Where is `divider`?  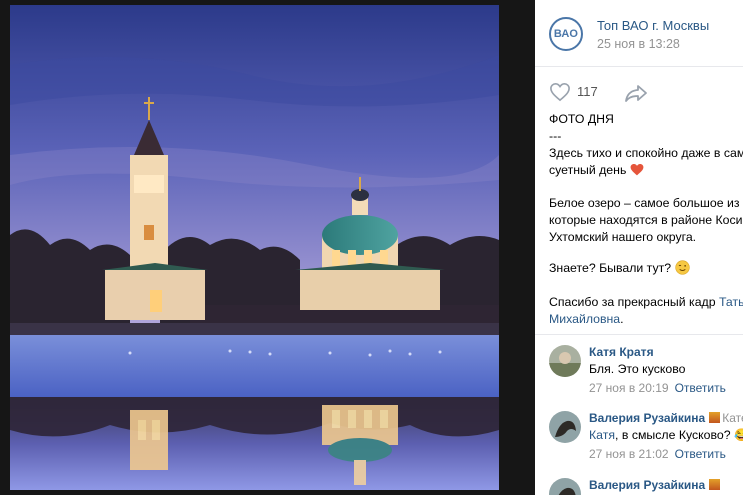 divider is located at coordinates (639, 334).